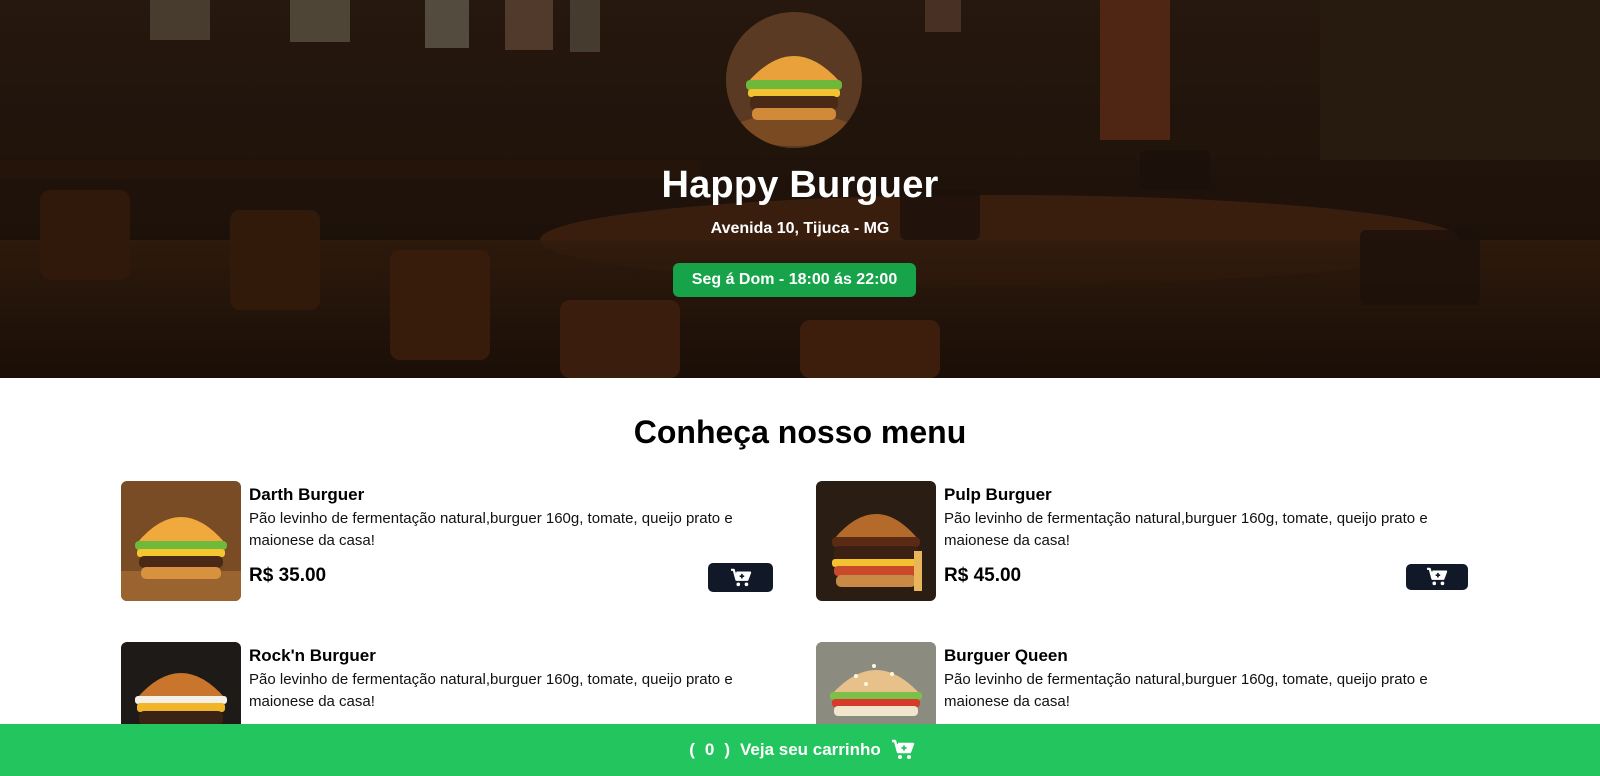 The image size is (1600, 776). What do you see at coordinates (800, 185) in the screenshot?
I see `restaurant-name: Happy Burguer` at bounding box center [800, 185].